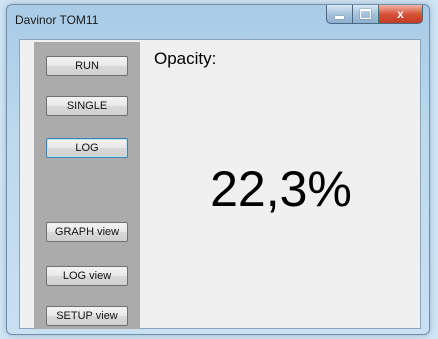  Describe the element at coordinates (87, 148) in the screenshot. I see `log-button: LOG` at that location.